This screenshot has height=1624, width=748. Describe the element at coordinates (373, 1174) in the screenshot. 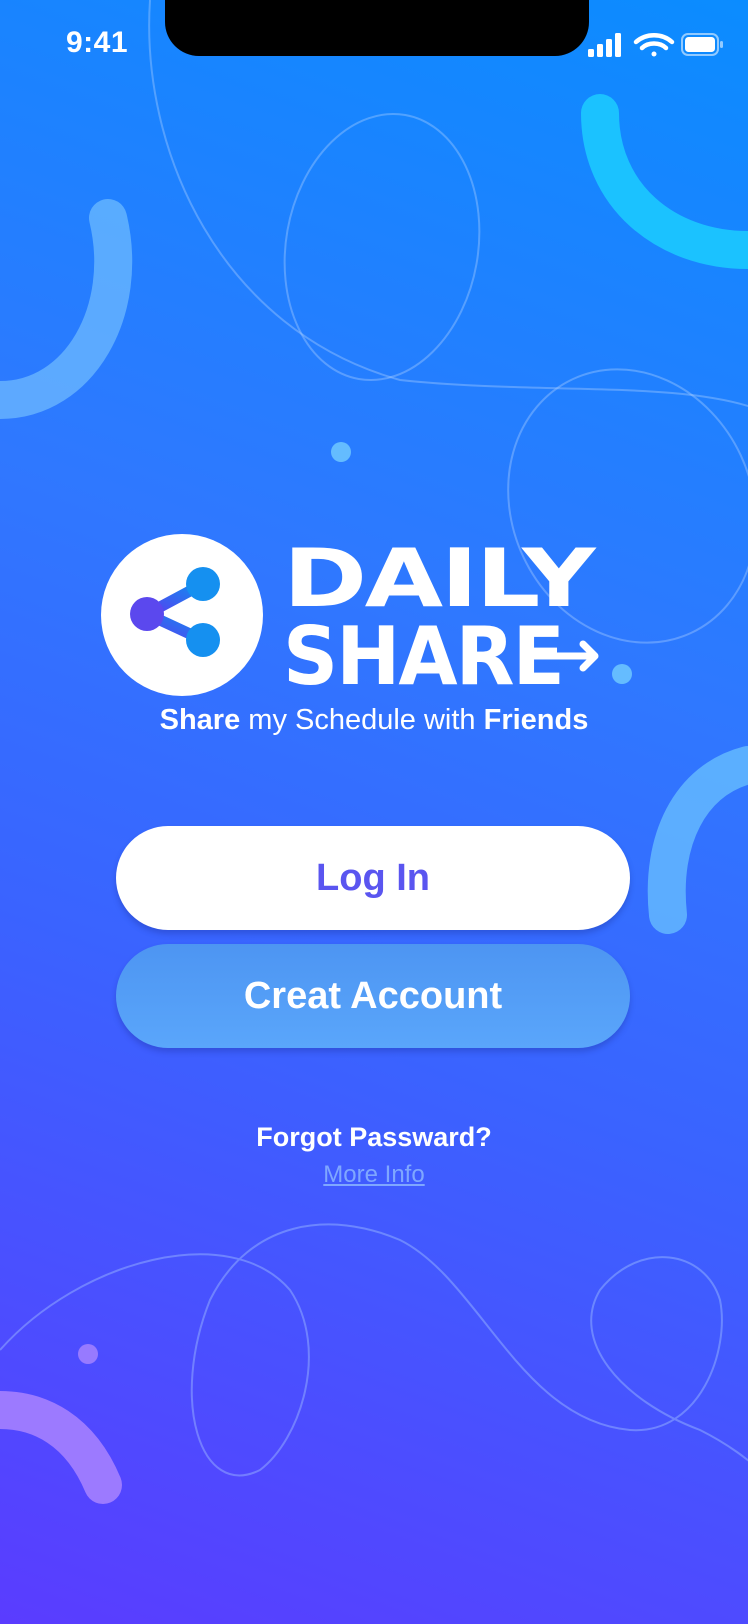

I see `more-info-link: More Info` at that location.